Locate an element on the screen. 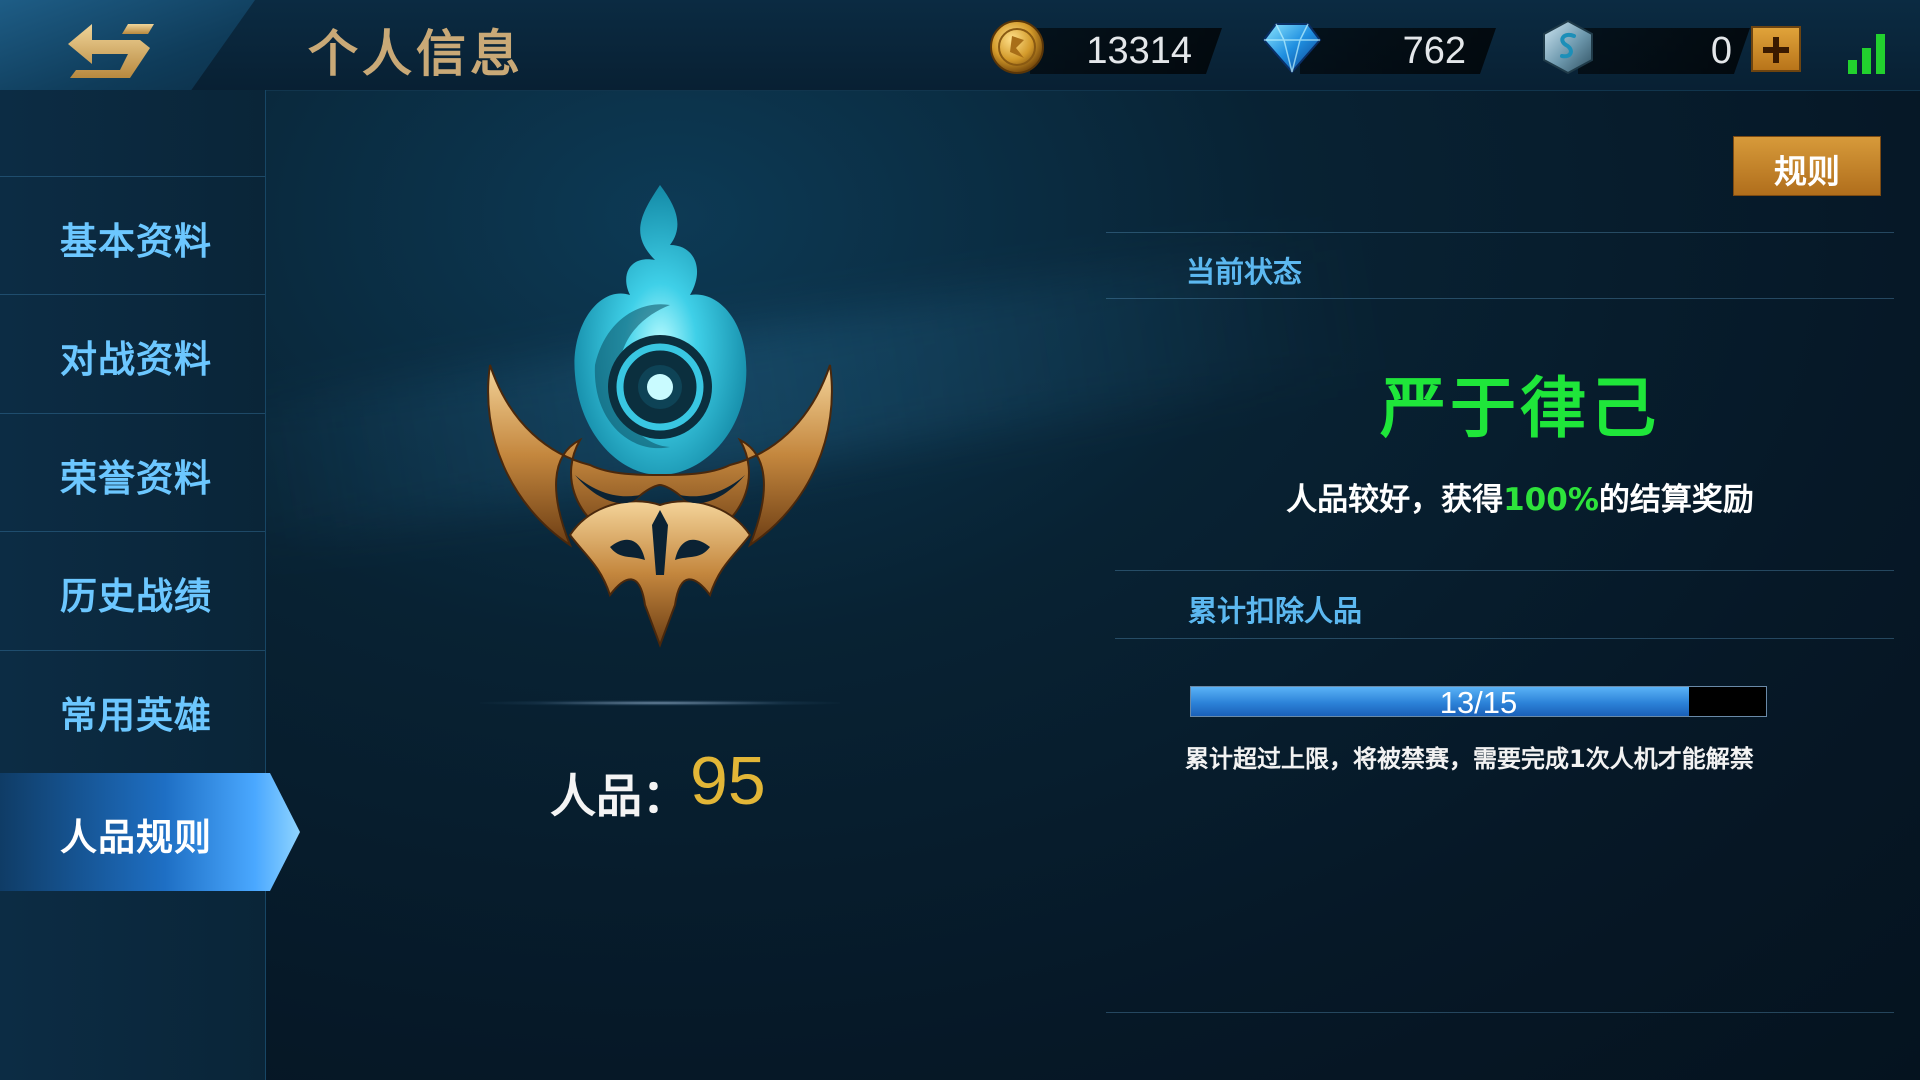 This screenshot has height=1080, width=1920. voucher-counter: 0 is located at coordinates (1664, 51).